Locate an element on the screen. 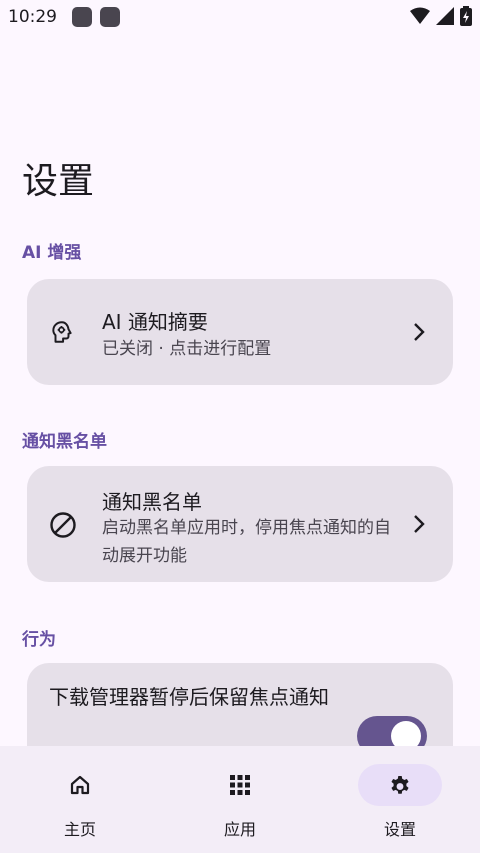  bottom-navigation: 主页 应用 设置 is located at coordinates (240, 799).